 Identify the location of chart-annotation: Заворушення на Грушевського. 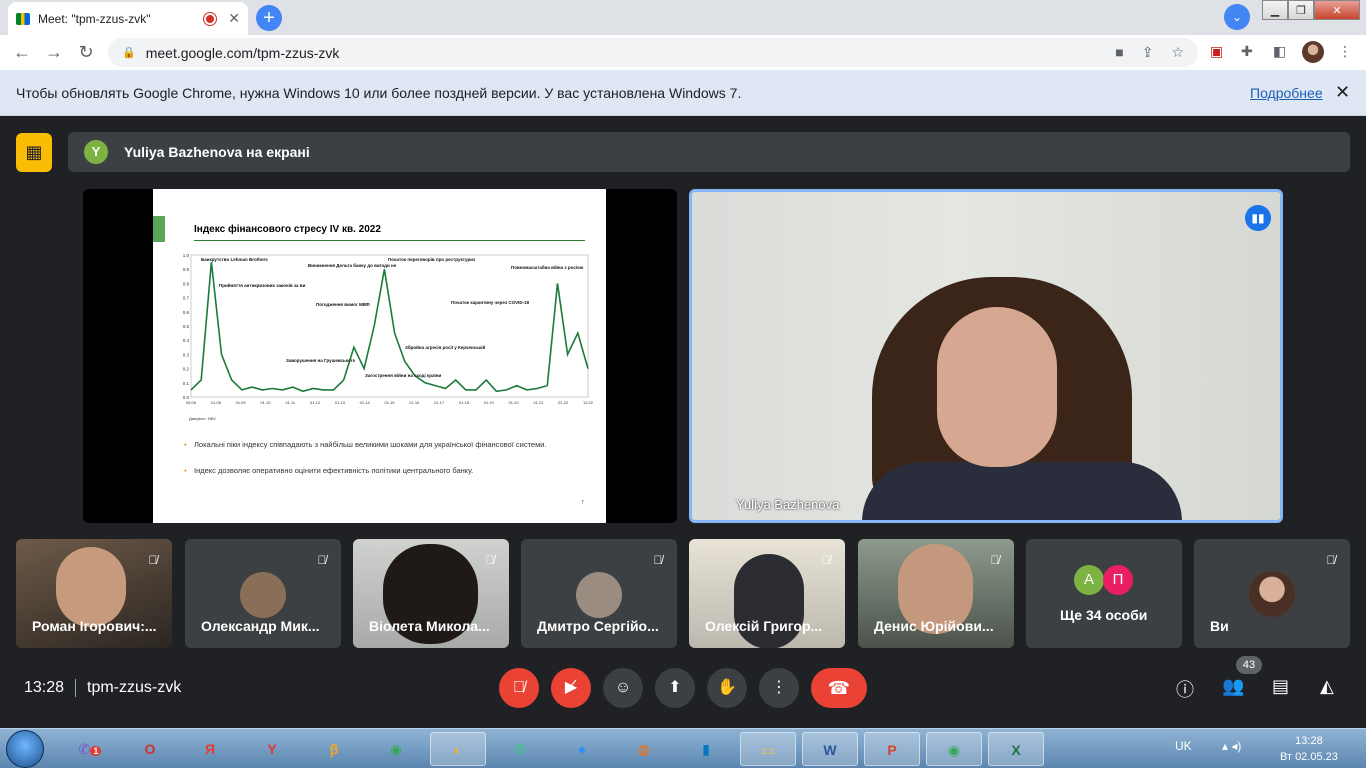
(321, 360).